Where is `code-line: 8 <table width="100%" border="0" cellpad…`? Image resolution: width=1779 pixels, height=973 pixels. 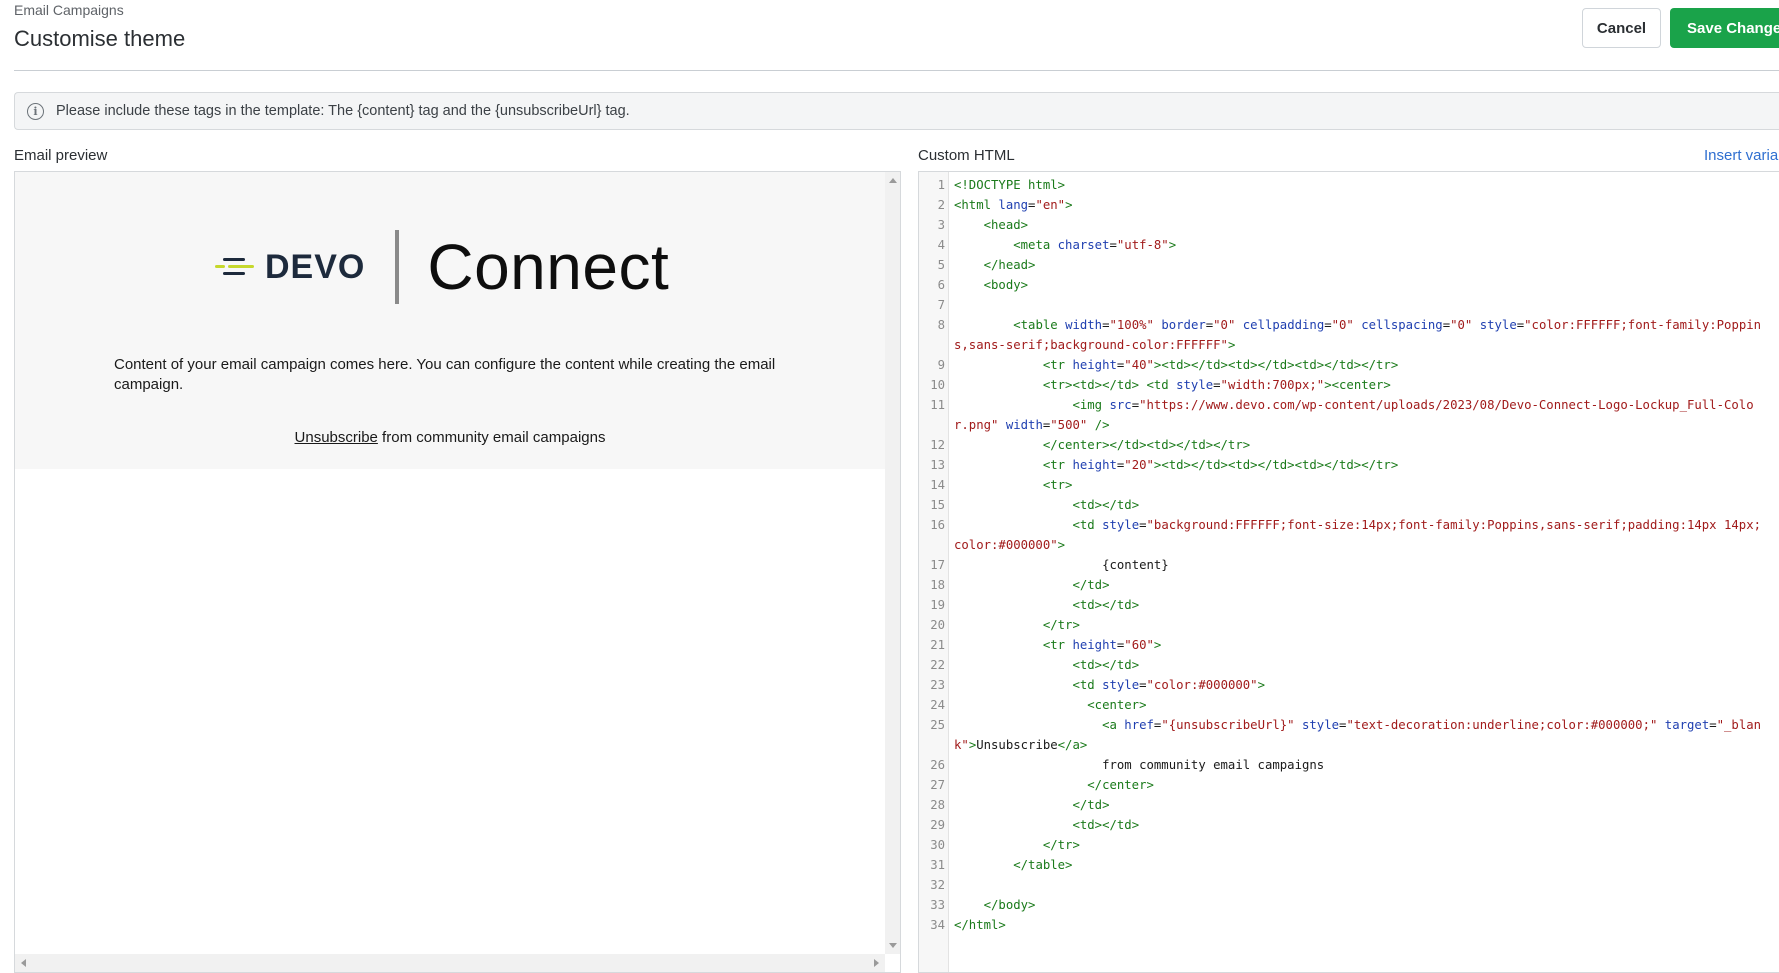 code-line: 8 <table width="100%" border="0" cellpad… is located at coordinates (1349, 335).